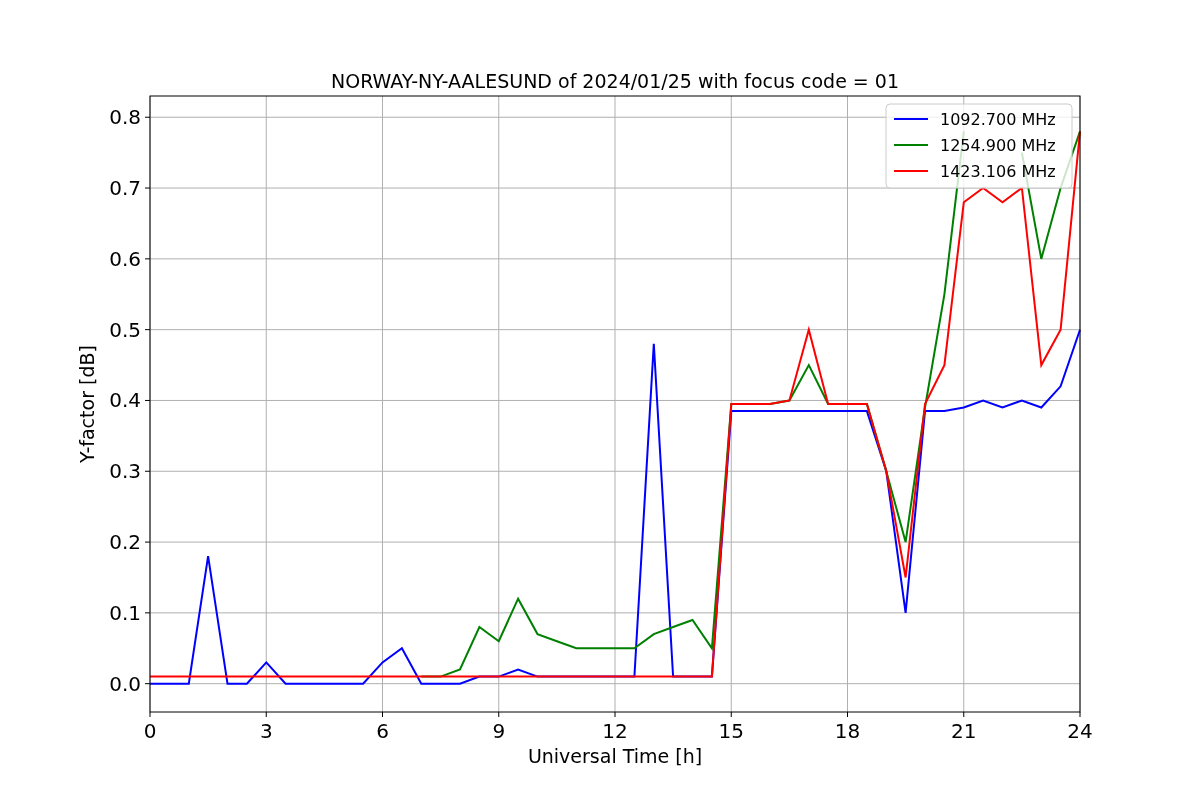 This screenshot has width=1200, height=800. What do you see at coordinates (125, 471) in the screenshot?
I see `y-tick-label: 0.3` at bounding box center [125, 471].